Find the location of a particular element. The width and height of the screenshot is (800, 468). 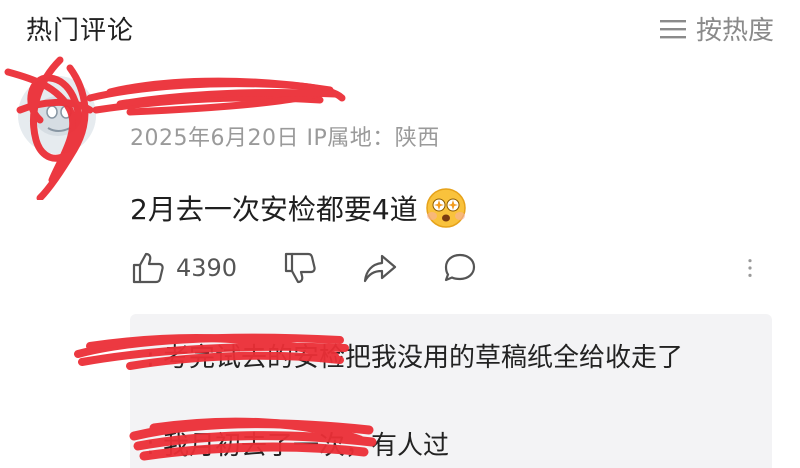

share-arrow-icon is located at coordinates (380, 268).